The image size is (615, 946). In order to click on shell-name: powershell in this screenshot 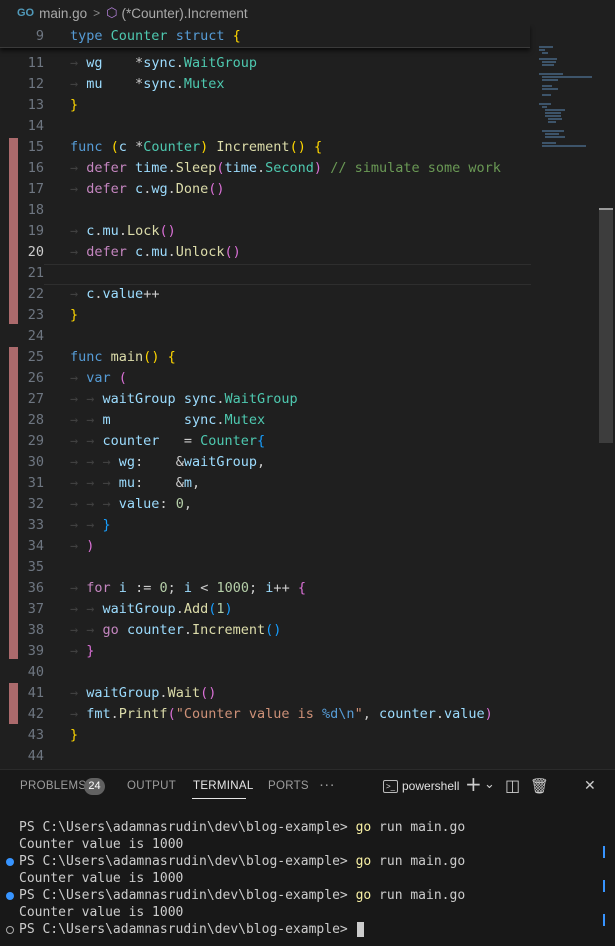, I will do `click(431, 786)`.